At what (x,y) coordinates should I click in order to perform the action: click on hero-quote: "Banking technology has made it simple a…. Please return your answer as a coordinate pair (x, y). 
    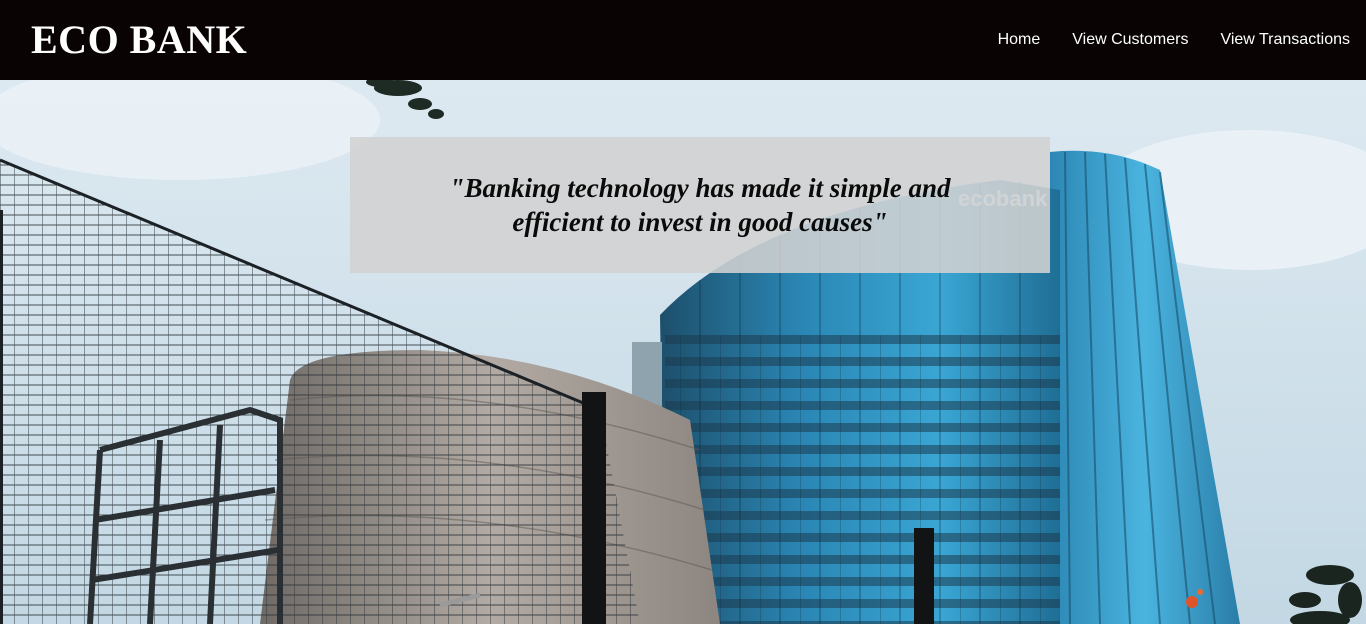
    Looking at the image, I should click on (700, 205).